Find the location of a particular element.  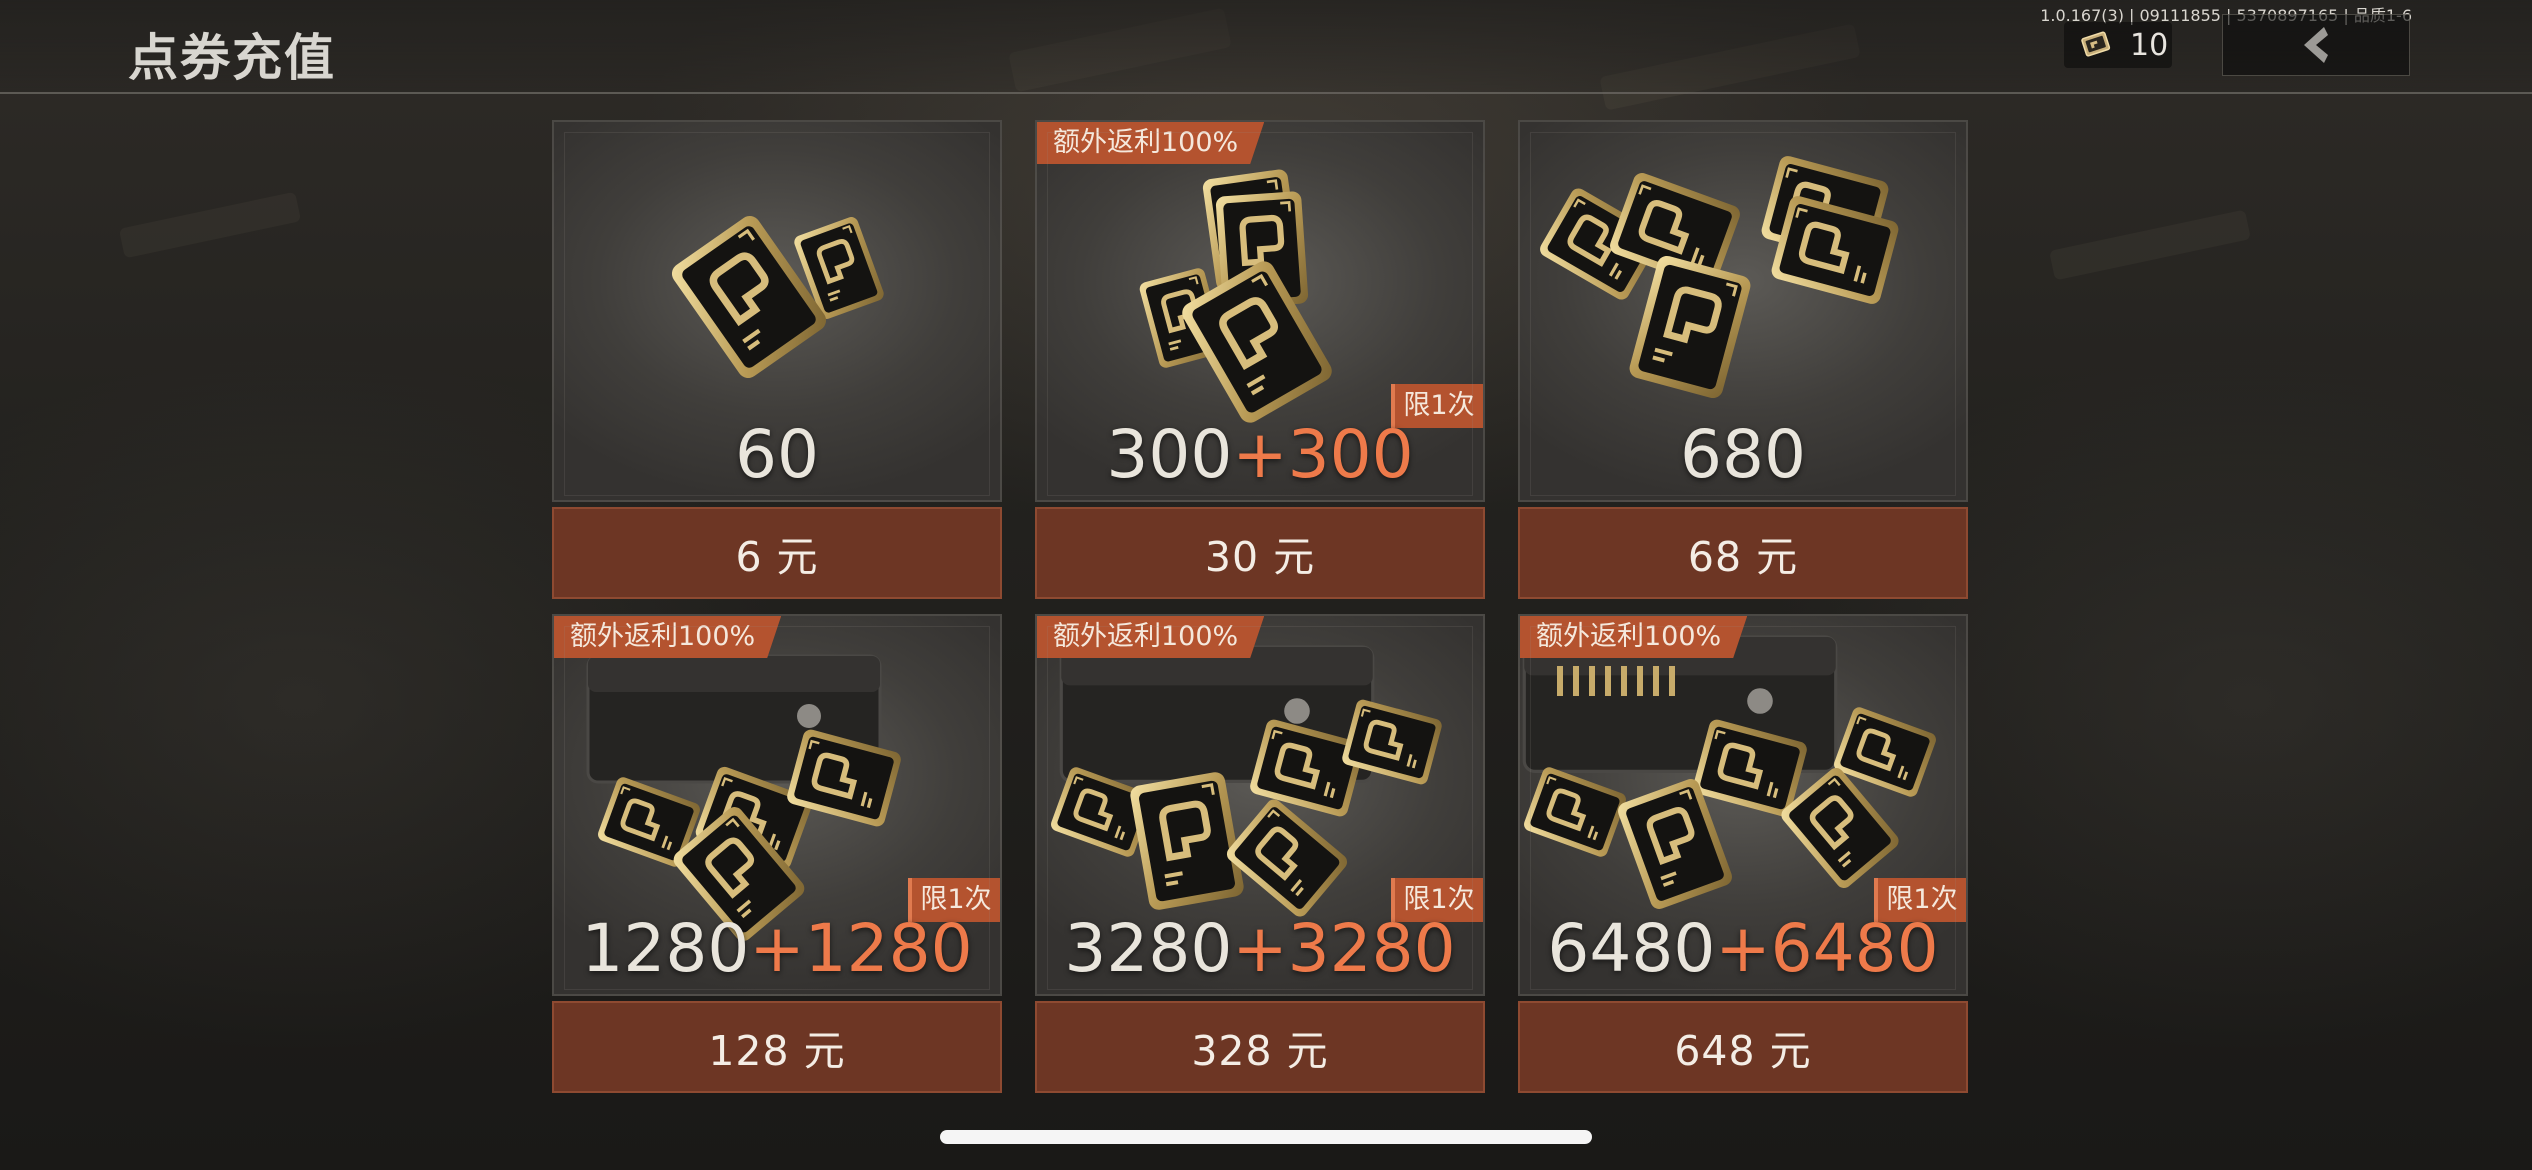

voucher-amount: 1280+1280 is located at coordinates (777, 948).